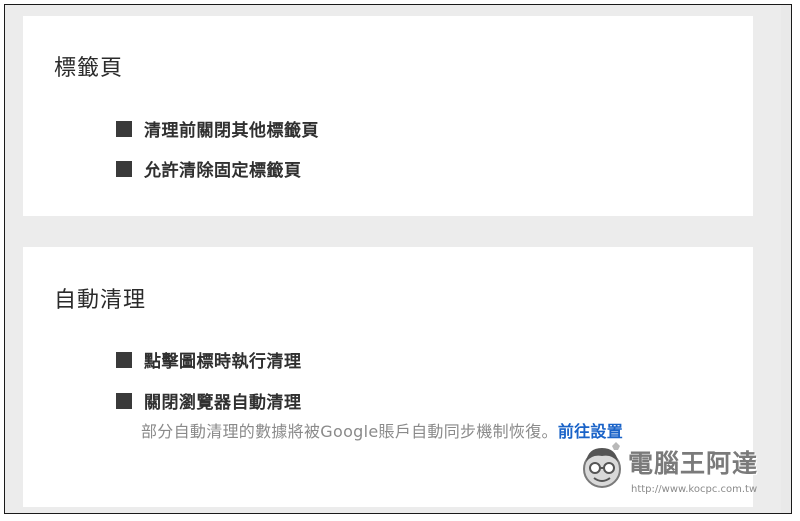 The height and width of the screenshot is (521, 800). I want to click on sync-notice-text: 部分自動清理的數據將被Google賬戶自動同步機制恢復。, so click(349, 431).